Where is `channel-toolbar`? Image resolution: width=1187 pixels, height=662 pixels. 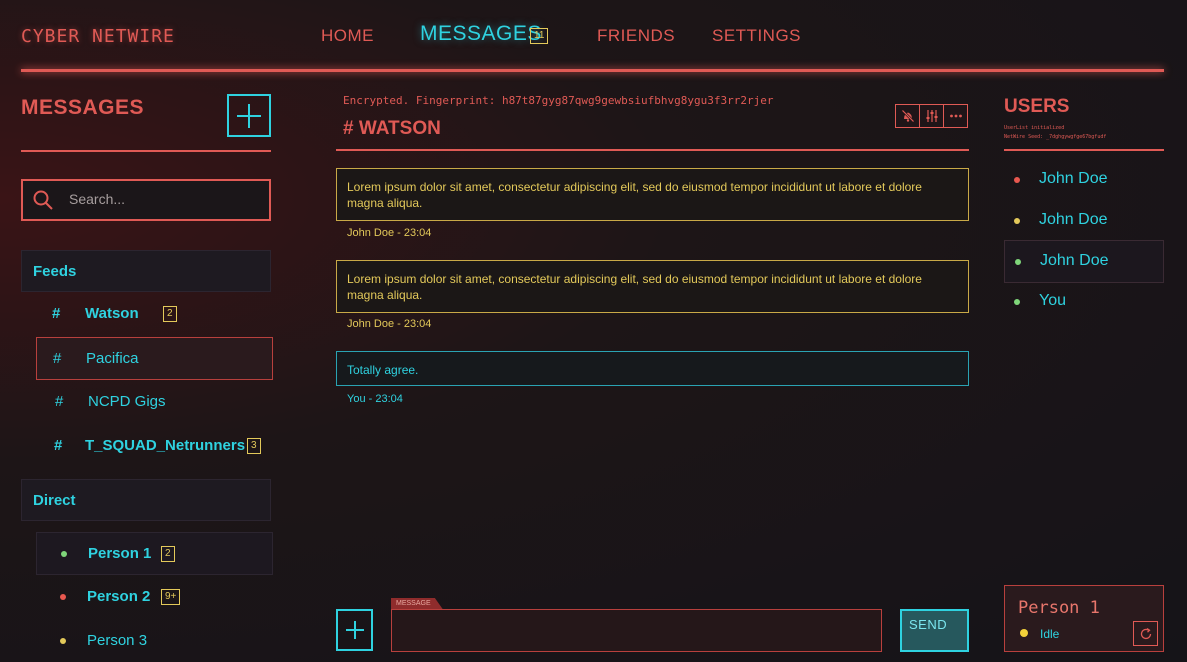
channel-toolbar is located at coordinates (931, 116).